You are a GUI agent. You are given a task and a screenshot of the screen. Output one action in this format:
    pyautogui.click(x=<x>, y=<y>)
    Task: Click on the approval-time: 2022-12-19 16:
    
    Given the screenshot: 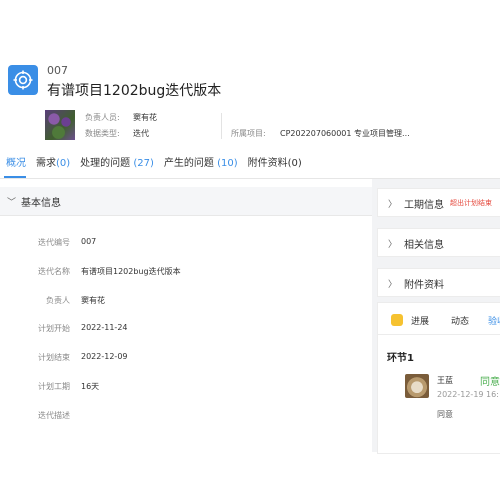 What is the action you would take?
    pyautogui.click(x=468, y=394)
    